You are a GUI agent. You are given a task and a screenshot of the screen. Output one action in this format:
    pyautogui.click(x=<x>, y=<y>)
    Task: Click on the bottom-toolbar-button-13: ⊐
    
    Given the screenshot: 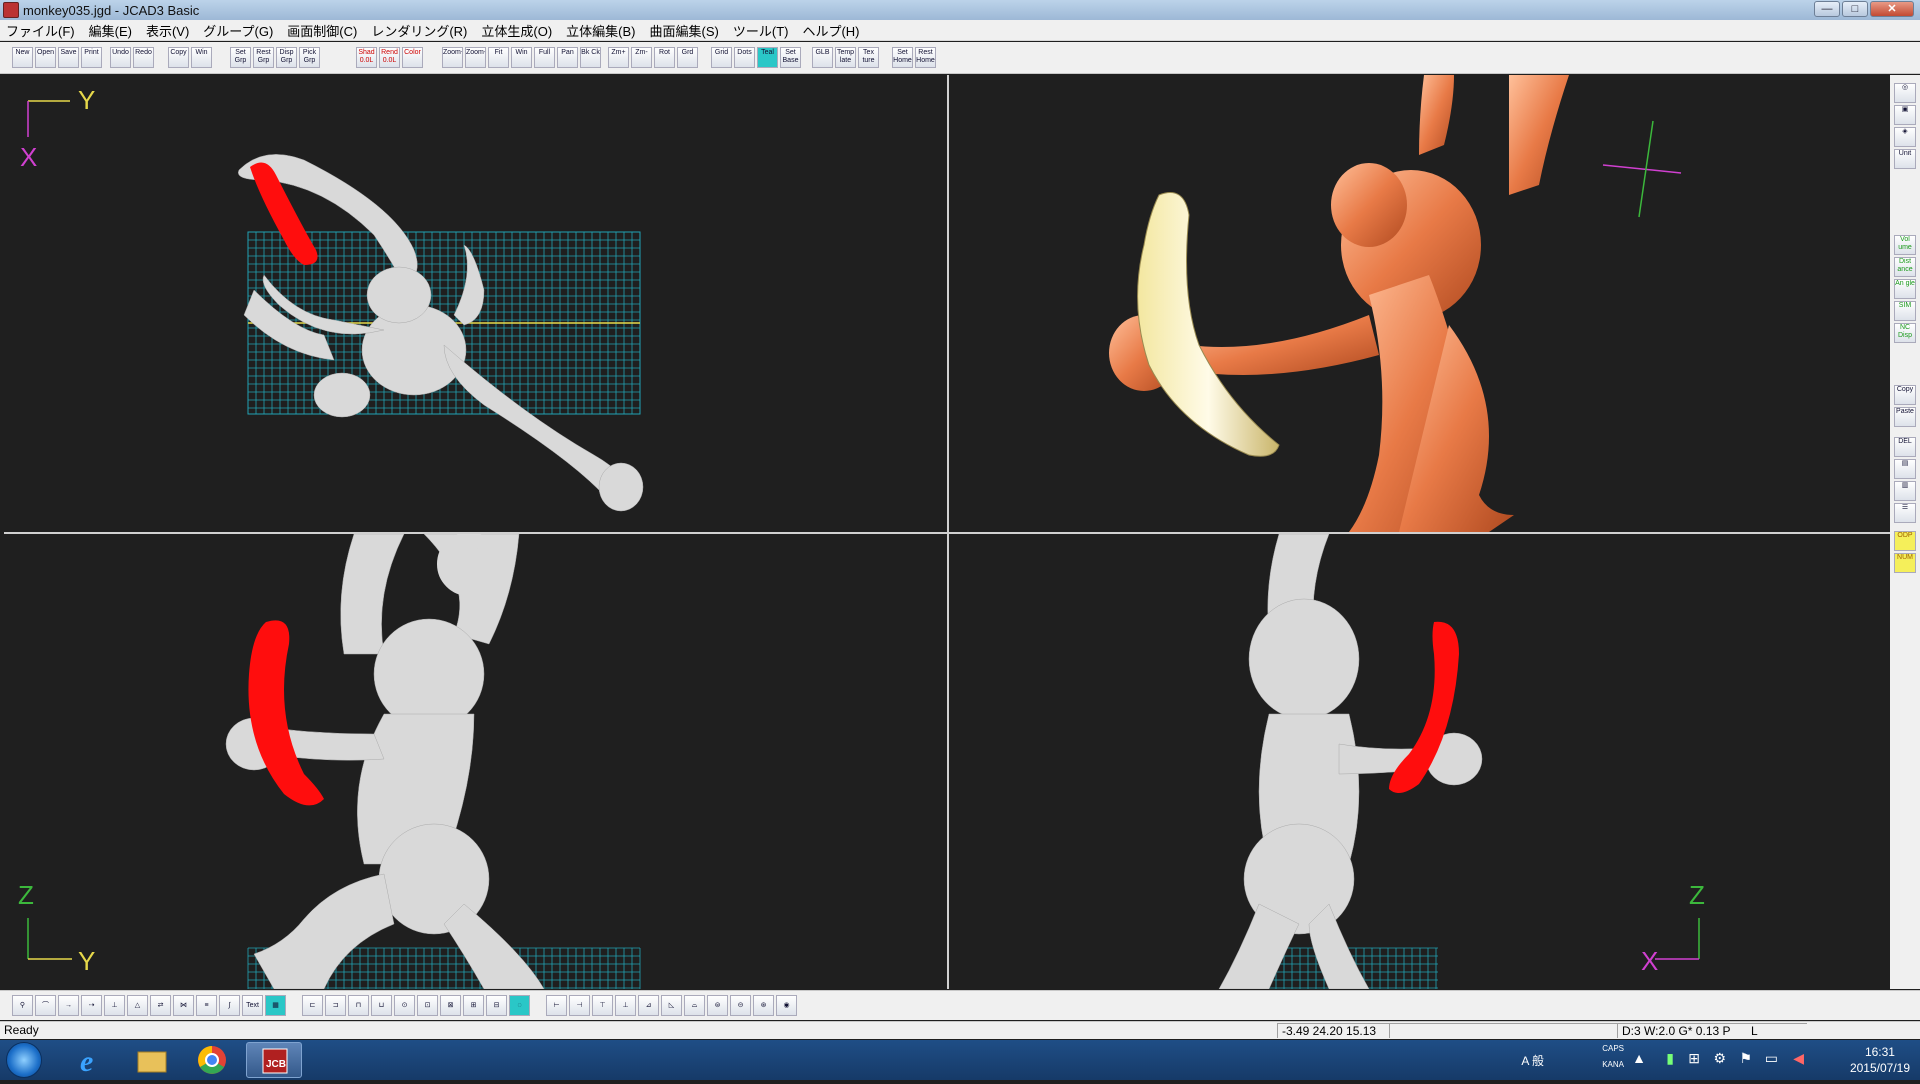 What is the action you would take?
    pyautogui.click(x=335, y=1005)
    